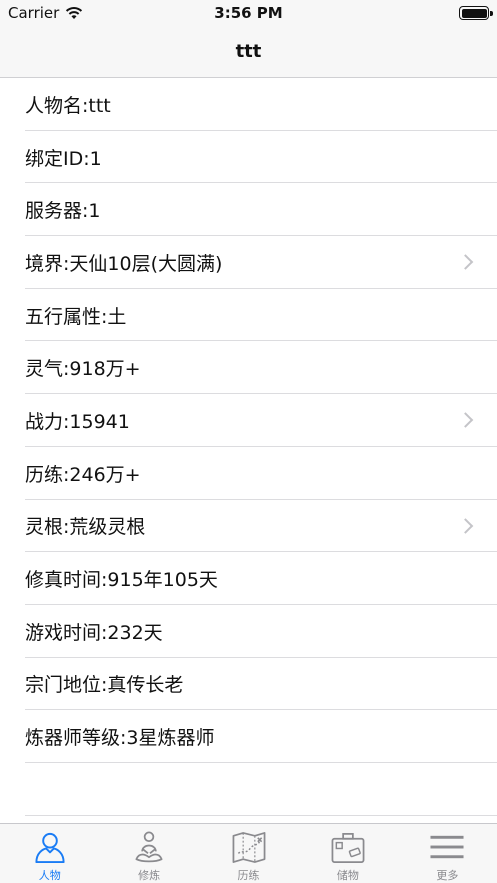  Describe the element at coordinates (248, 526) in the screenshot. I see `row-spirit-root: 灵根:荒级灵根` at that location.